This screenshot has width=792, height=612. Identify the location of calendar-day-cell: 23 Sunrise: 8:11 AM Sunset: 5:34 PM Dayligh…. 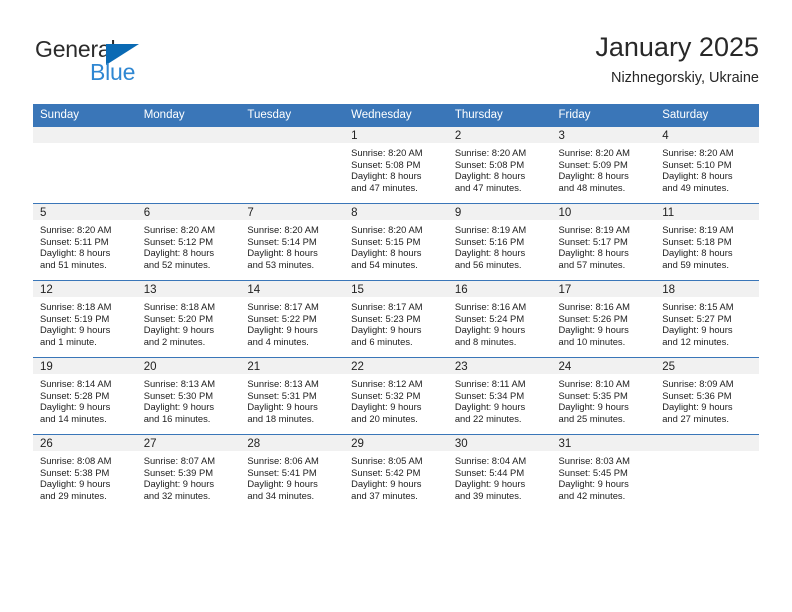
(499, 396).